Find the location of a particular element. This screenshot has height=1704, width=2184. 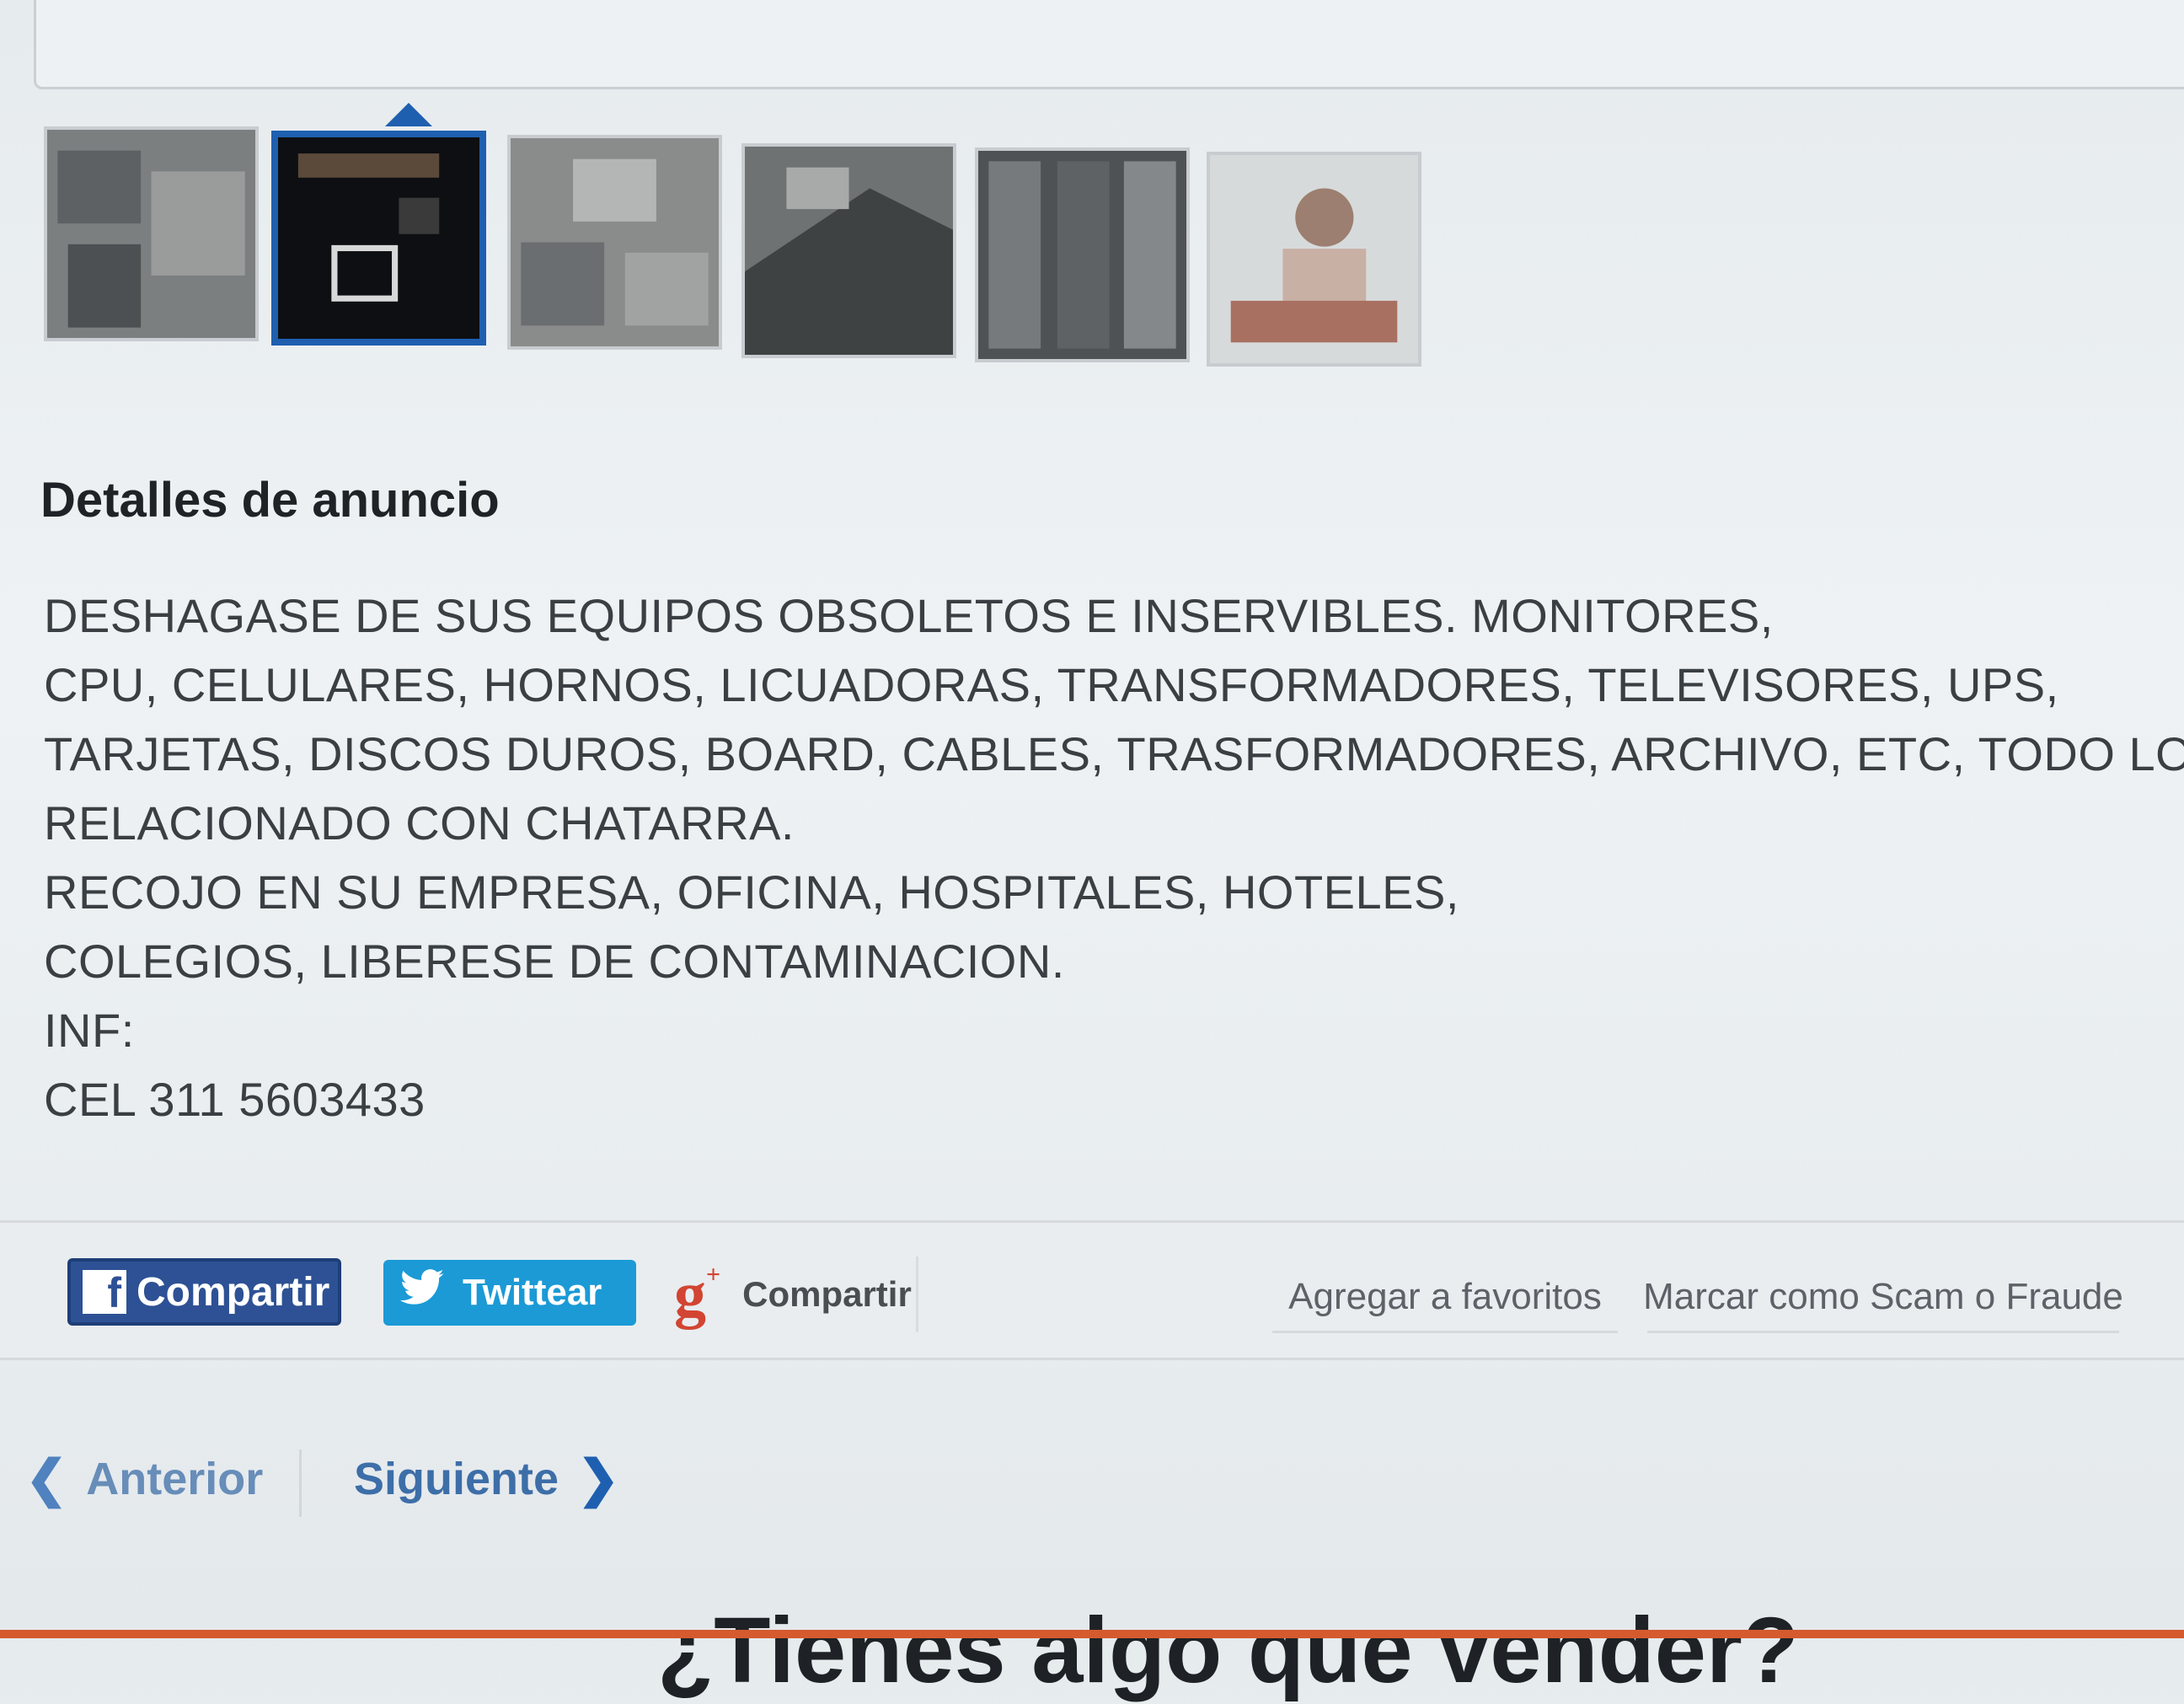

facebook-share-label: Compartir is located at coordinates (233, 1292).